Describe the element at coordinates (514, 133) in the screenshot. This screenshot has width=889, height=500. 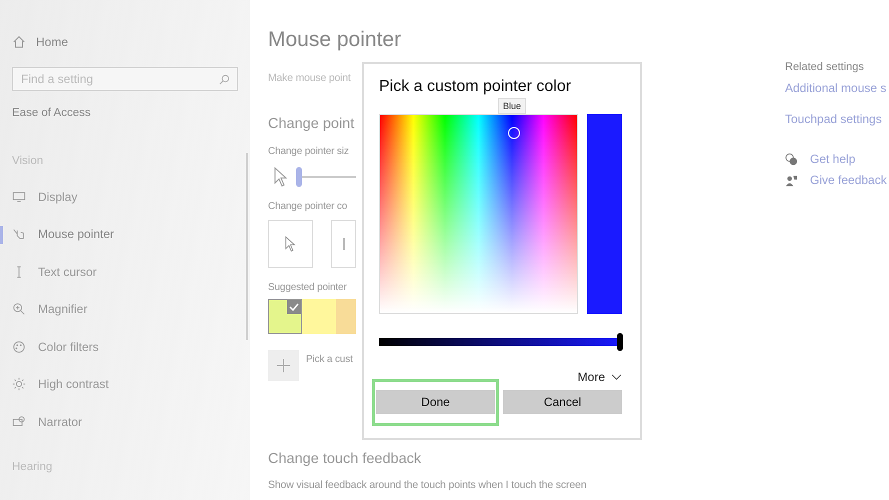
I see `picker-handle` at that location.